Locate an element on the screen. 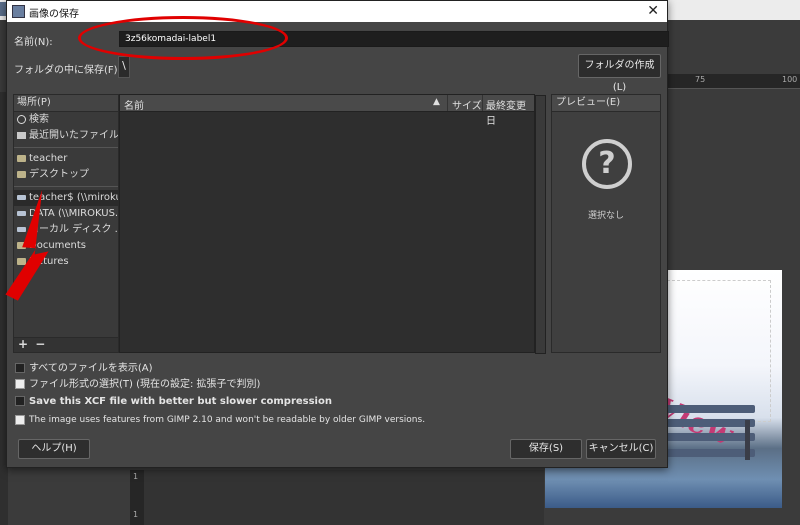 Image resolution: width=800 pixels, height=525 pixels. remove-place-button: − is located at coordinates (40, 344).